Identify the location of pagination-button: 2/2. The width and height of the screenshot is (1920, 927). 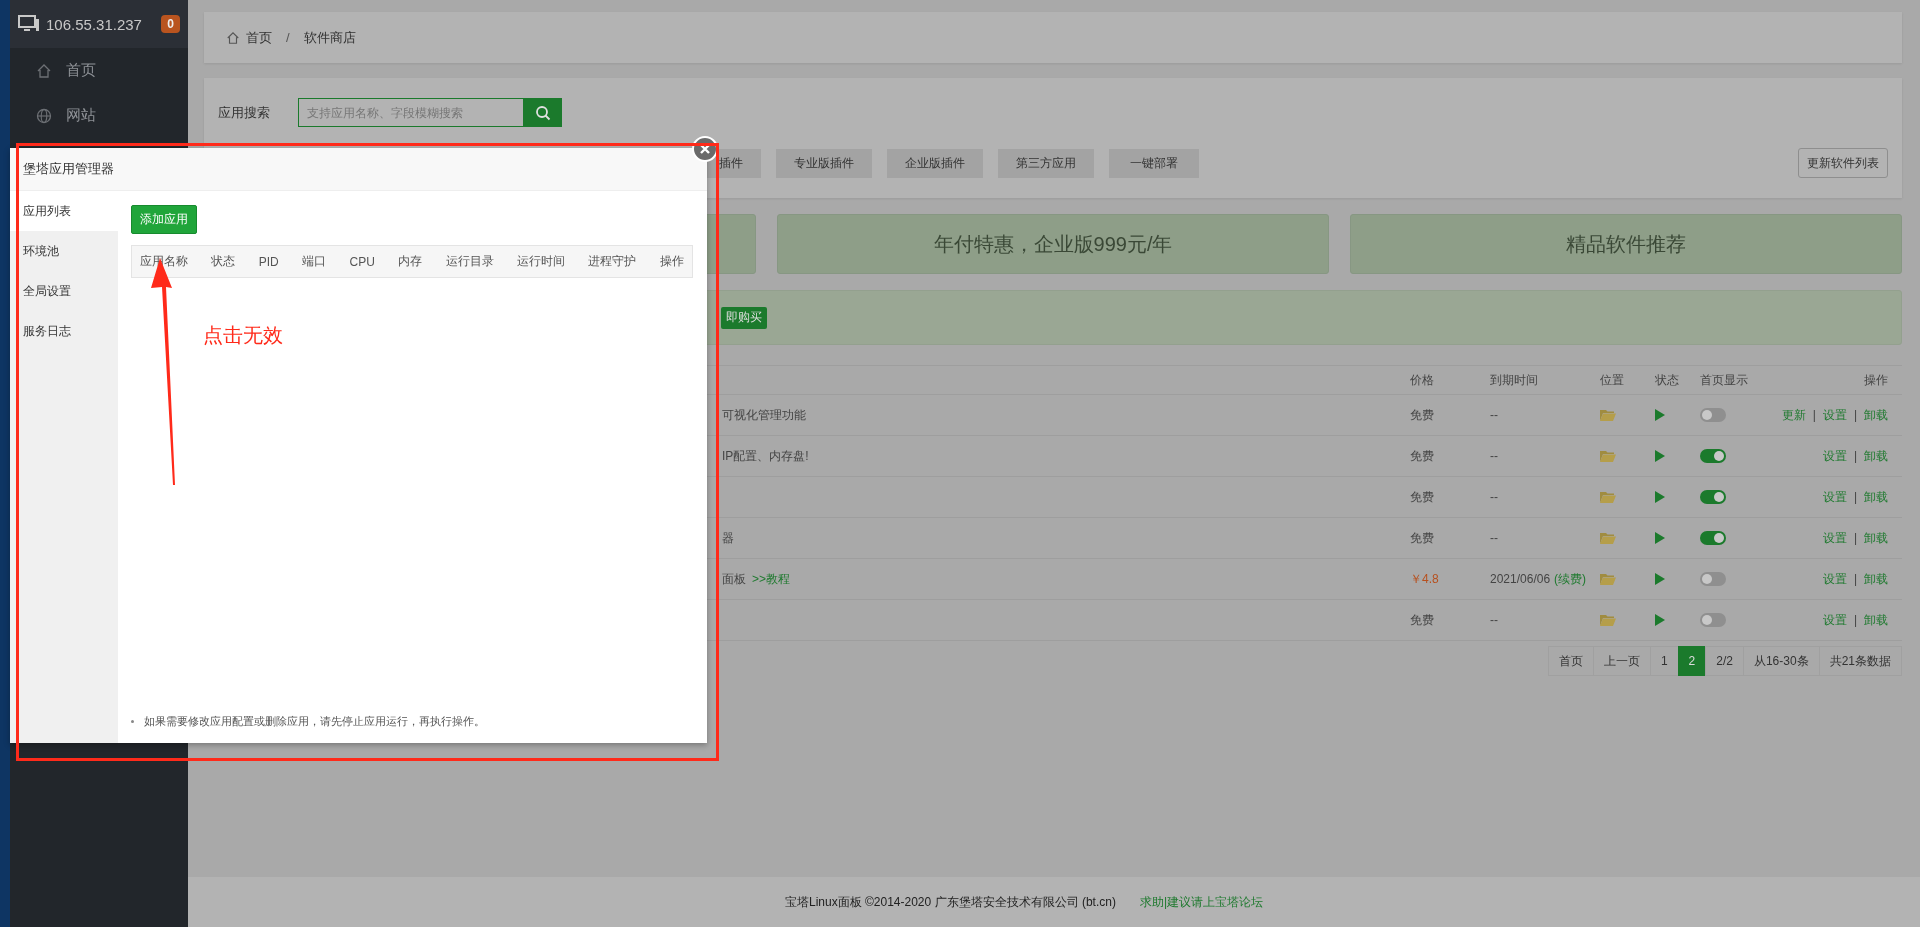
(1724, 661).